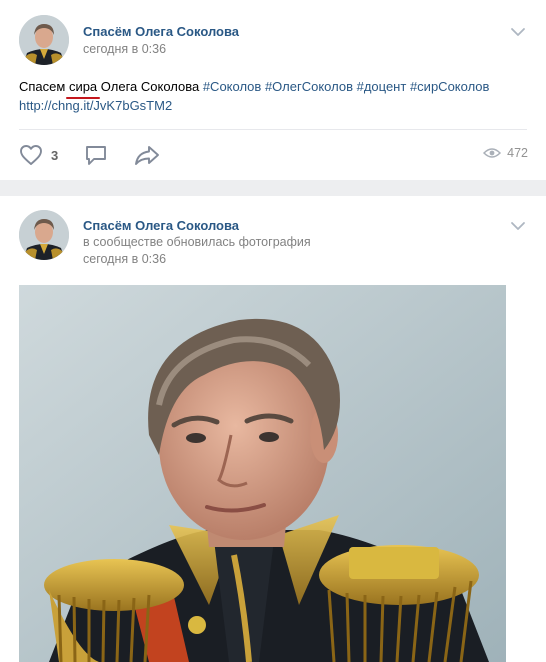 Image resolution: width=546 pixels, height=662 pixels. What do you see at coordinates (83, 86) in the screenshot?
I see `post-text-underlined-word: сира` at bounding box center [83, 86].